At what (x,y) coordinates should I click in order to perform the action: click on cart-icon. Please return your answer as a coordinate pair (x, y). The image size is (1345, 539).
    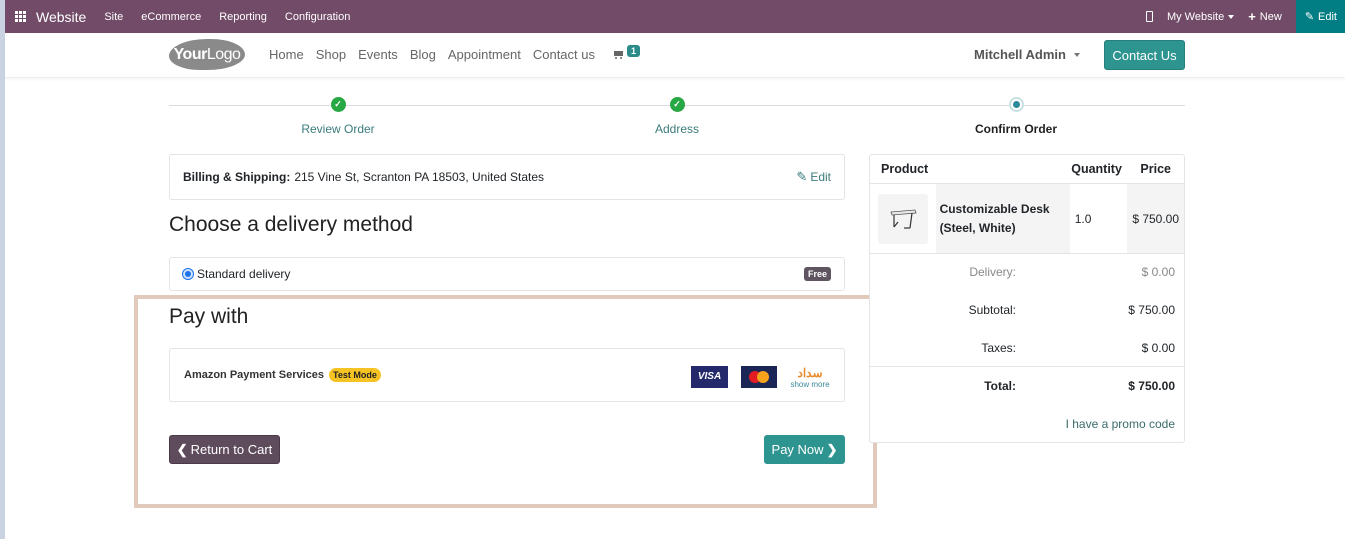
    Looking at the image, I should click on (618, 55).